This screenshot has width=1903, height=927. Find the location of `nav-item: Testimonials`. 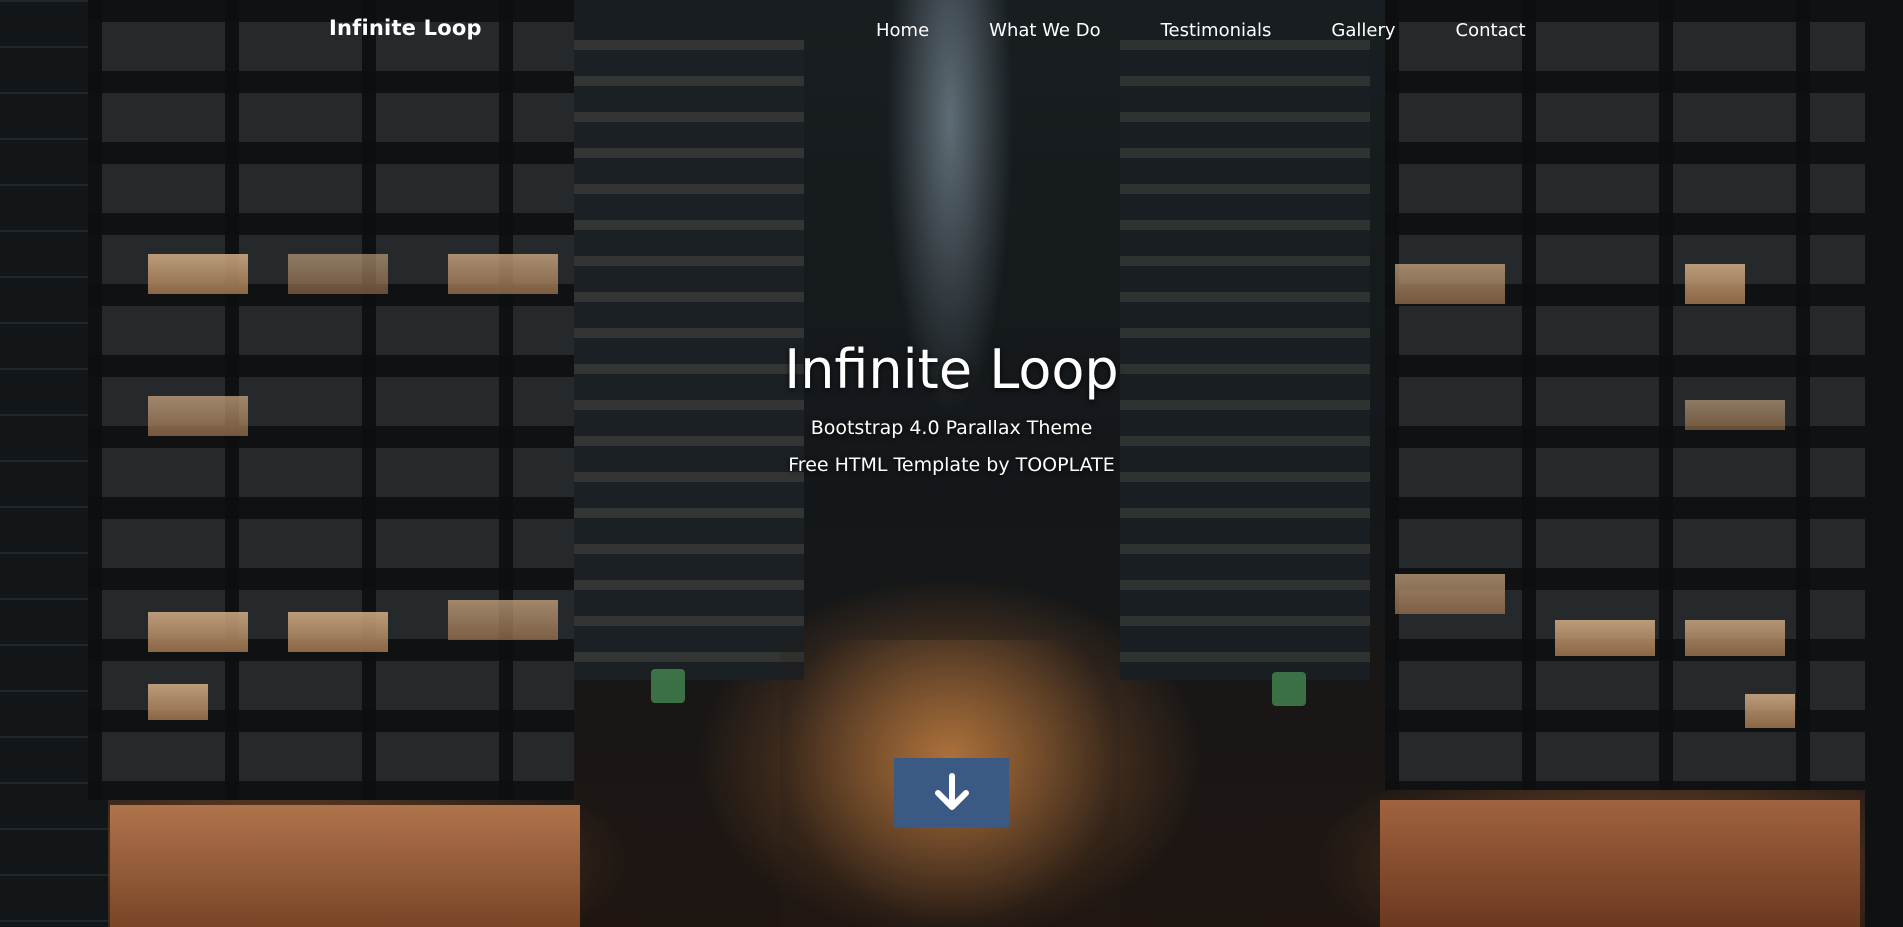

nav-item: Testimonials is located at coordinates (1216, 31).